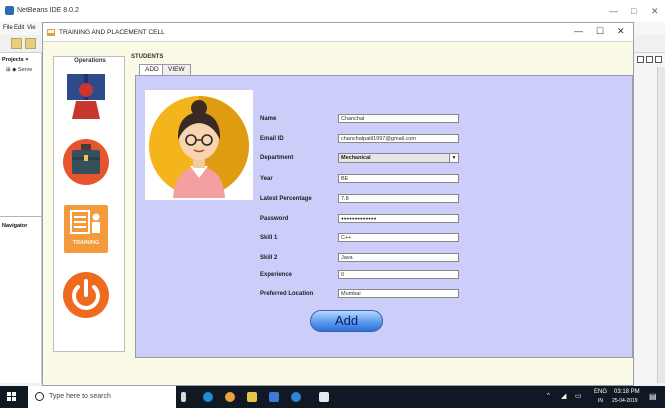 Image resolution: width=665 pixels, height=408 pixels. I want to click on logout-operation-button, so click(86, 295).